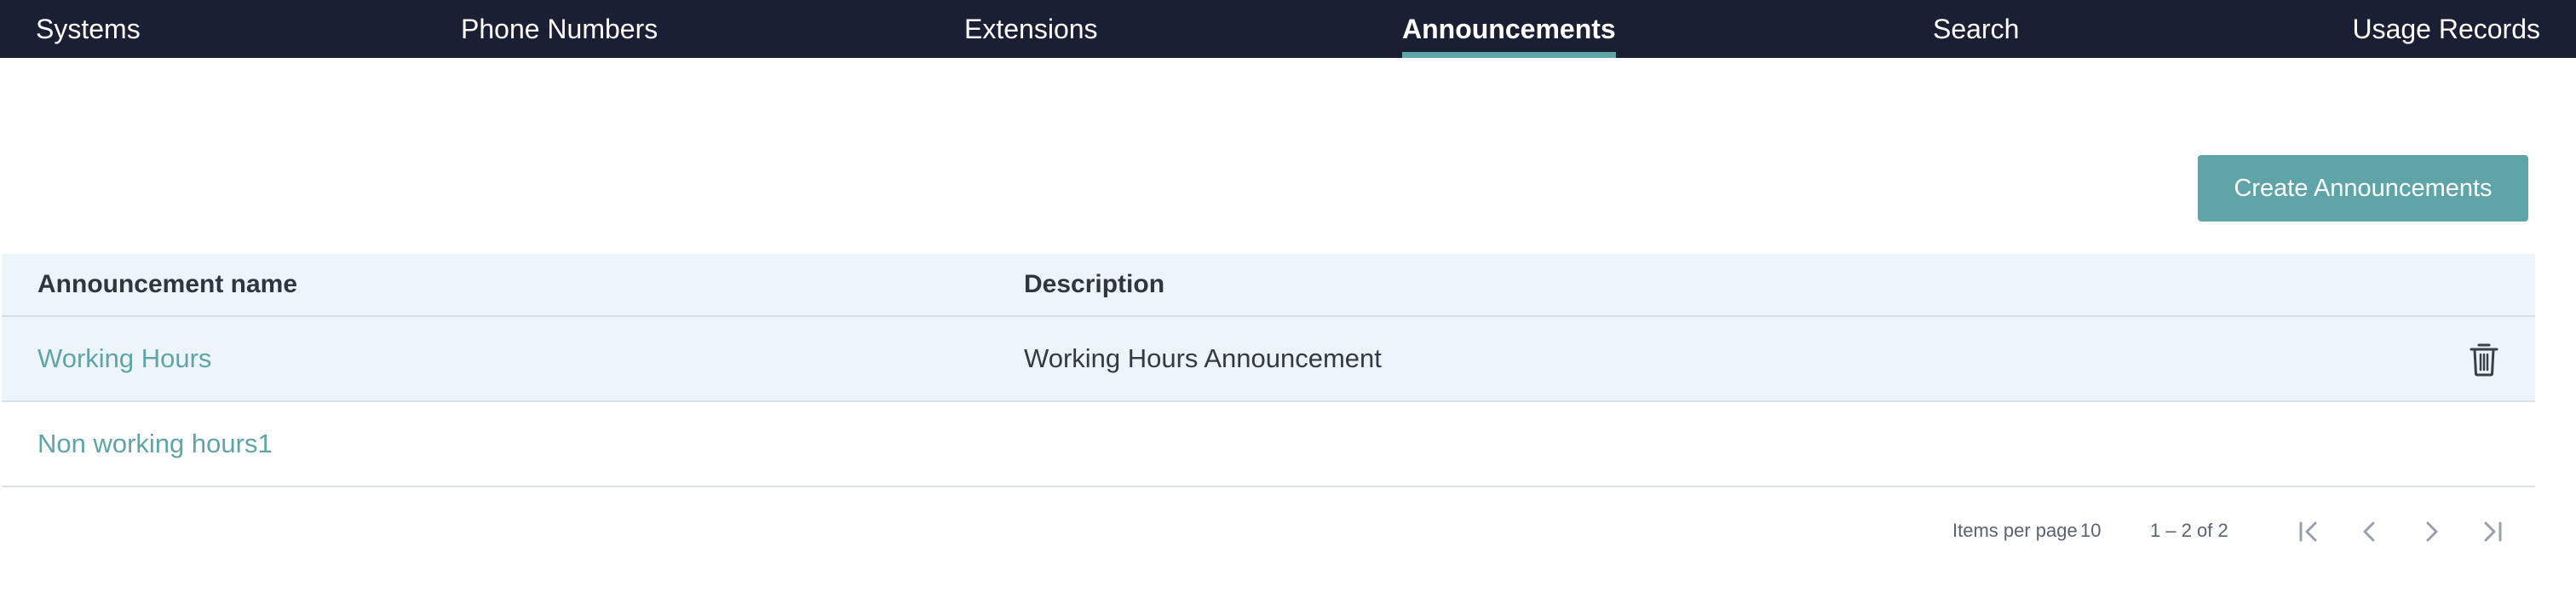 Image resolution: width=2576 pixels, height=593 pixels. I want to click on create-announcements-button: Create Announcements, so click(2363, 189).